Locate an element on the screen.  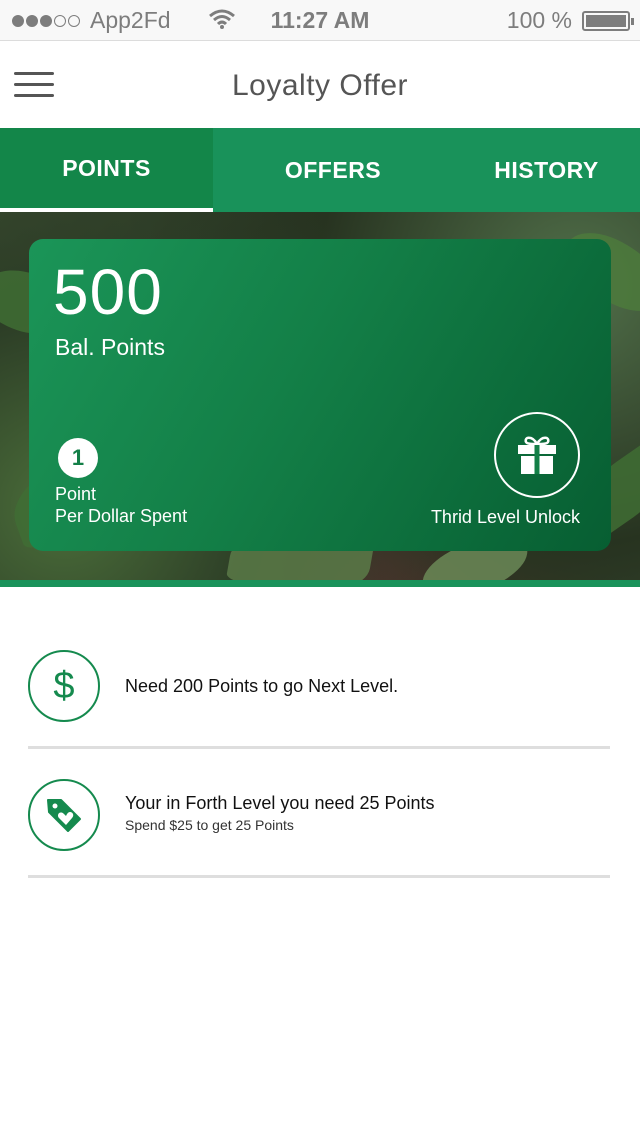
battery-group: 100 % is located at coordinates (570, 20).